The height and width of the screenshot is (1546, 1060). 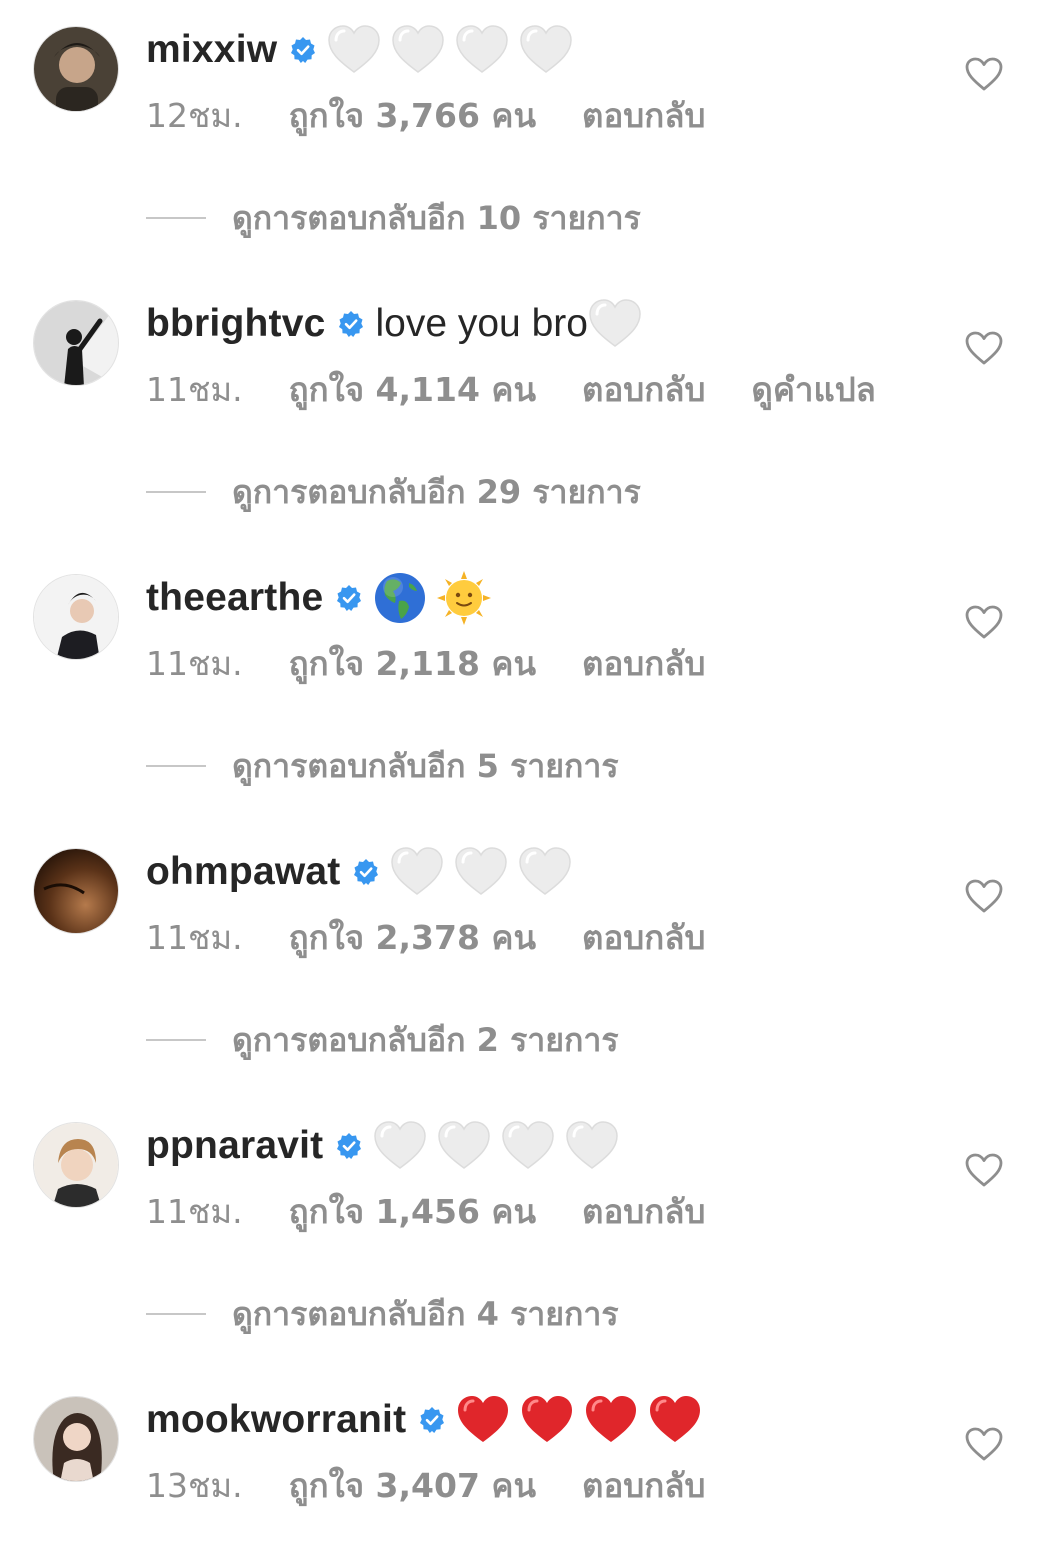 What do you see at coordinates (464, 598) in the screenshot?
I see `sun-with-face-icon` at bounding box center [464, 598].